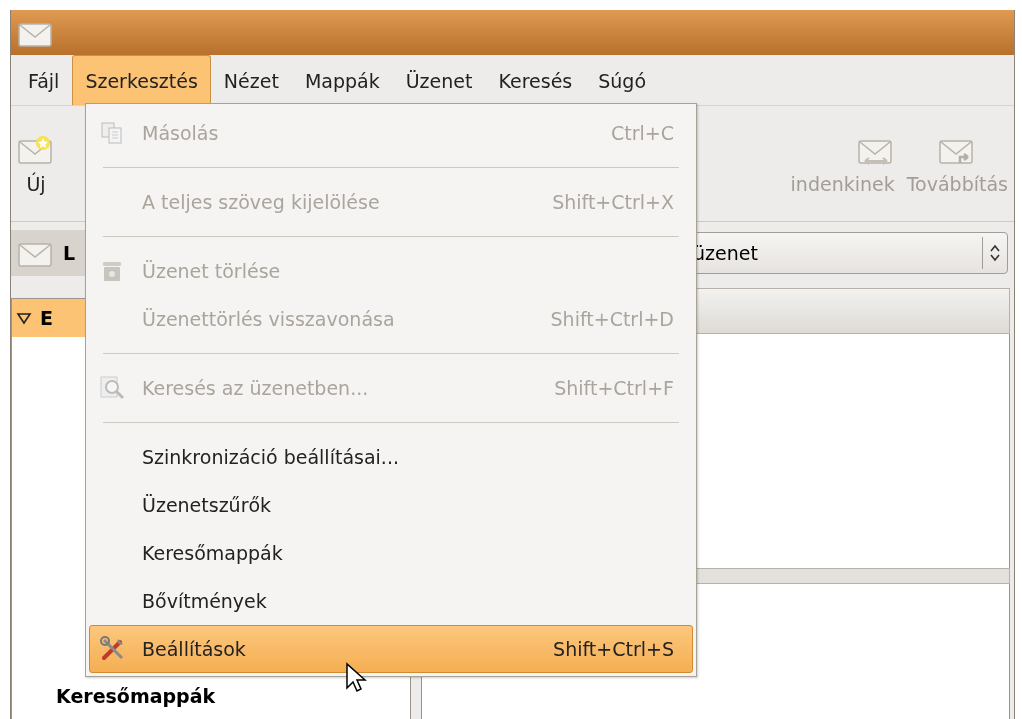 This screenshot has height=719, width=1022. I want to click on menu-item: Keresés, so click(535, 80).